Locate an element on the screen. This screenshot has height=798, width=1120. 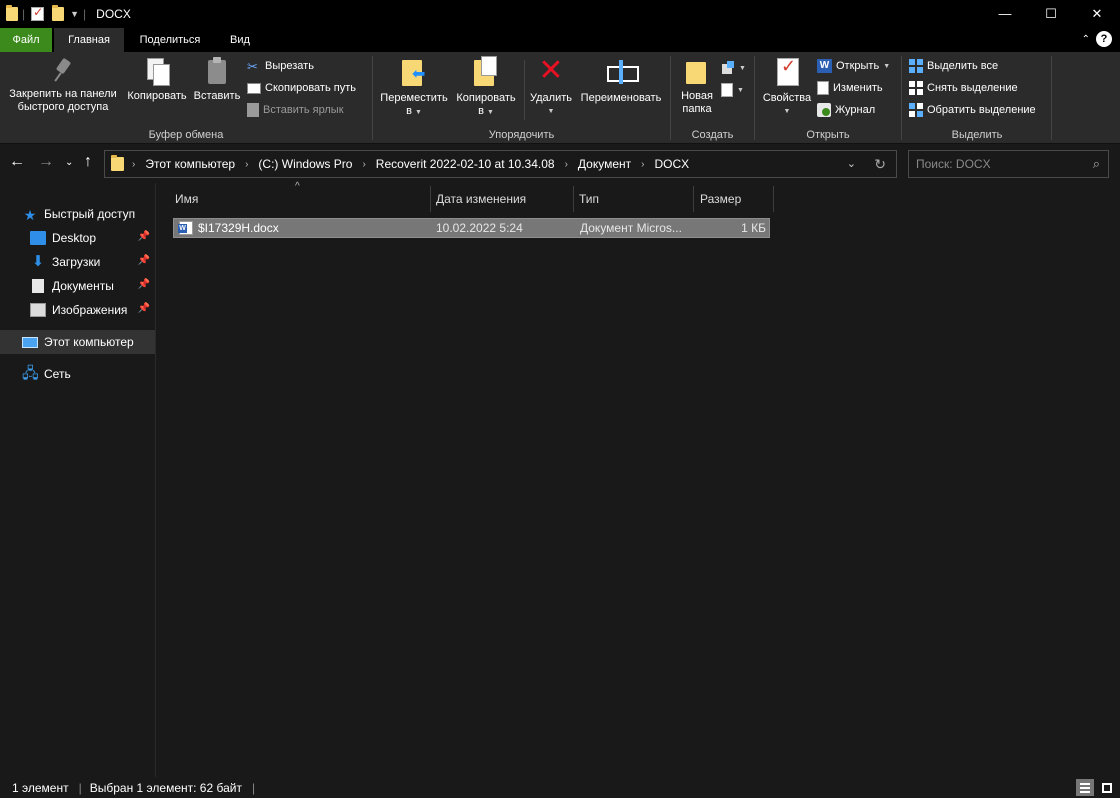
copy-button: Копировать is located at coordinates (157, 79).